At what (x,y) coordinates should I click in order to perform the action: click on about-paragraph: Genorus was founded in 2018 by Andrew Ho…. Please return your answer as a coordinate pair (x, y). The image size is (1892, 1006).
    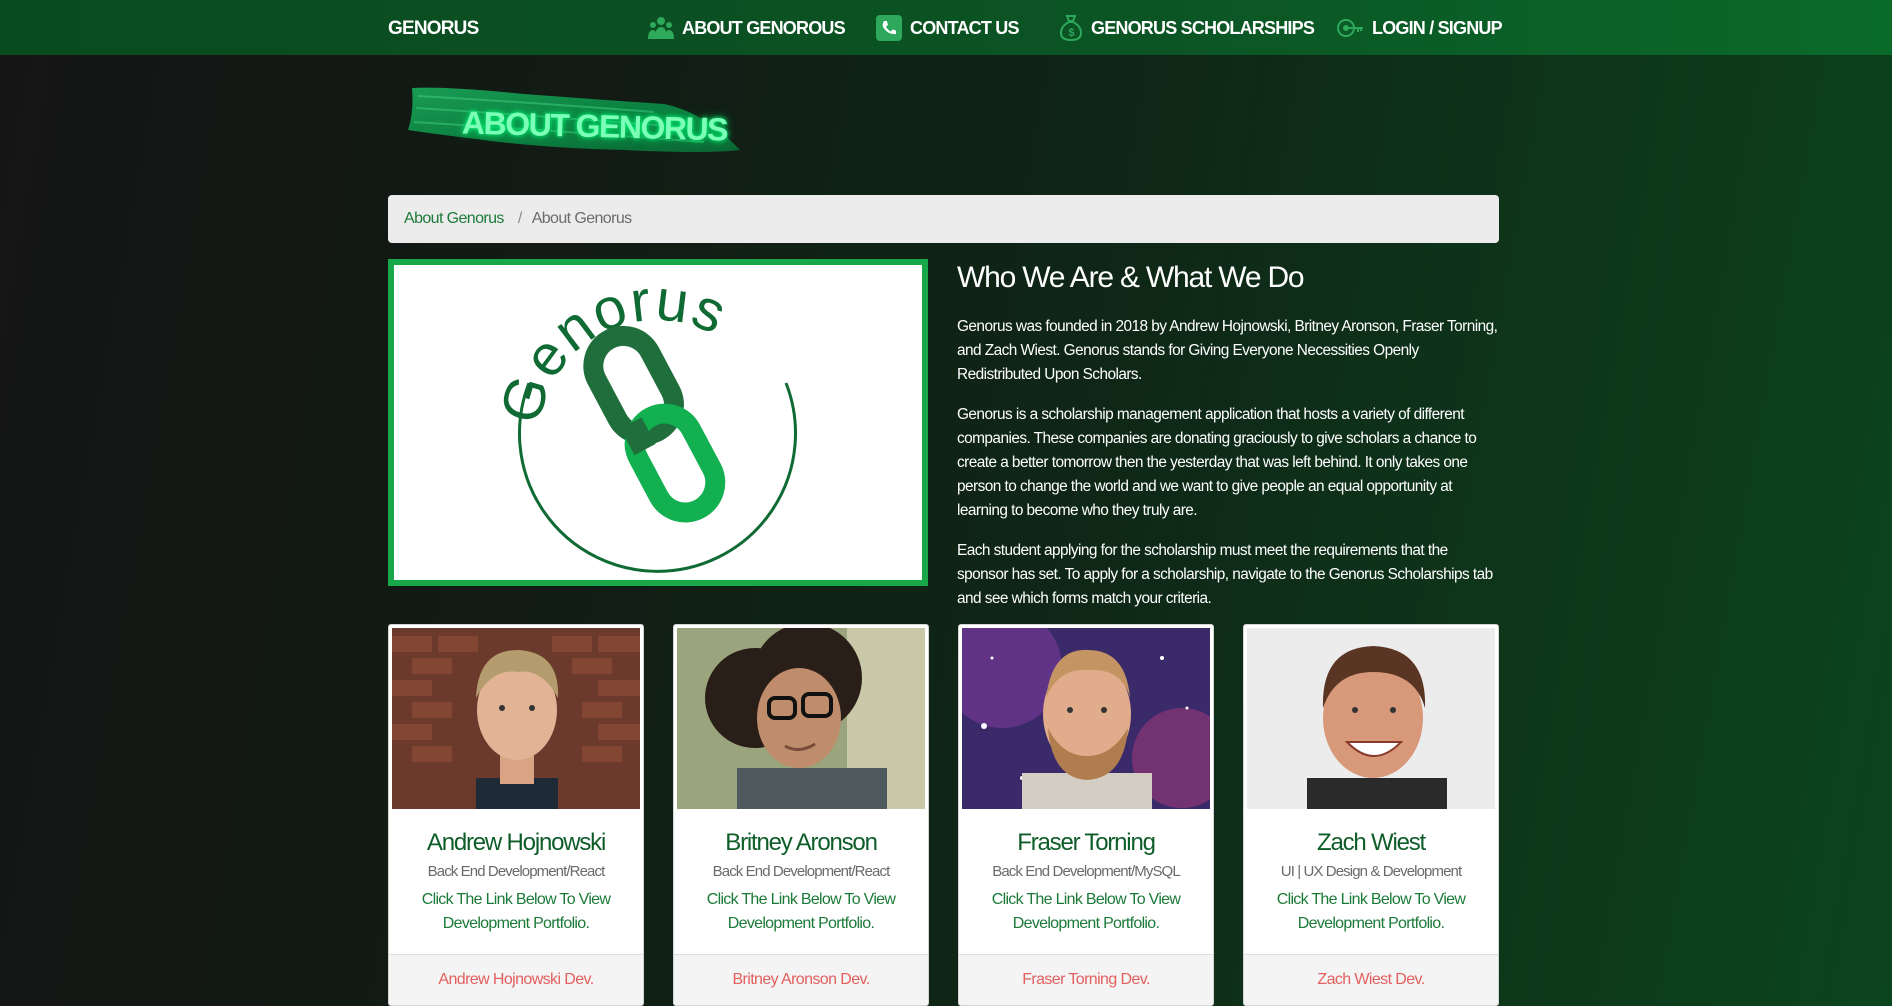
    Looking at the image, I should click on (1227, 350).